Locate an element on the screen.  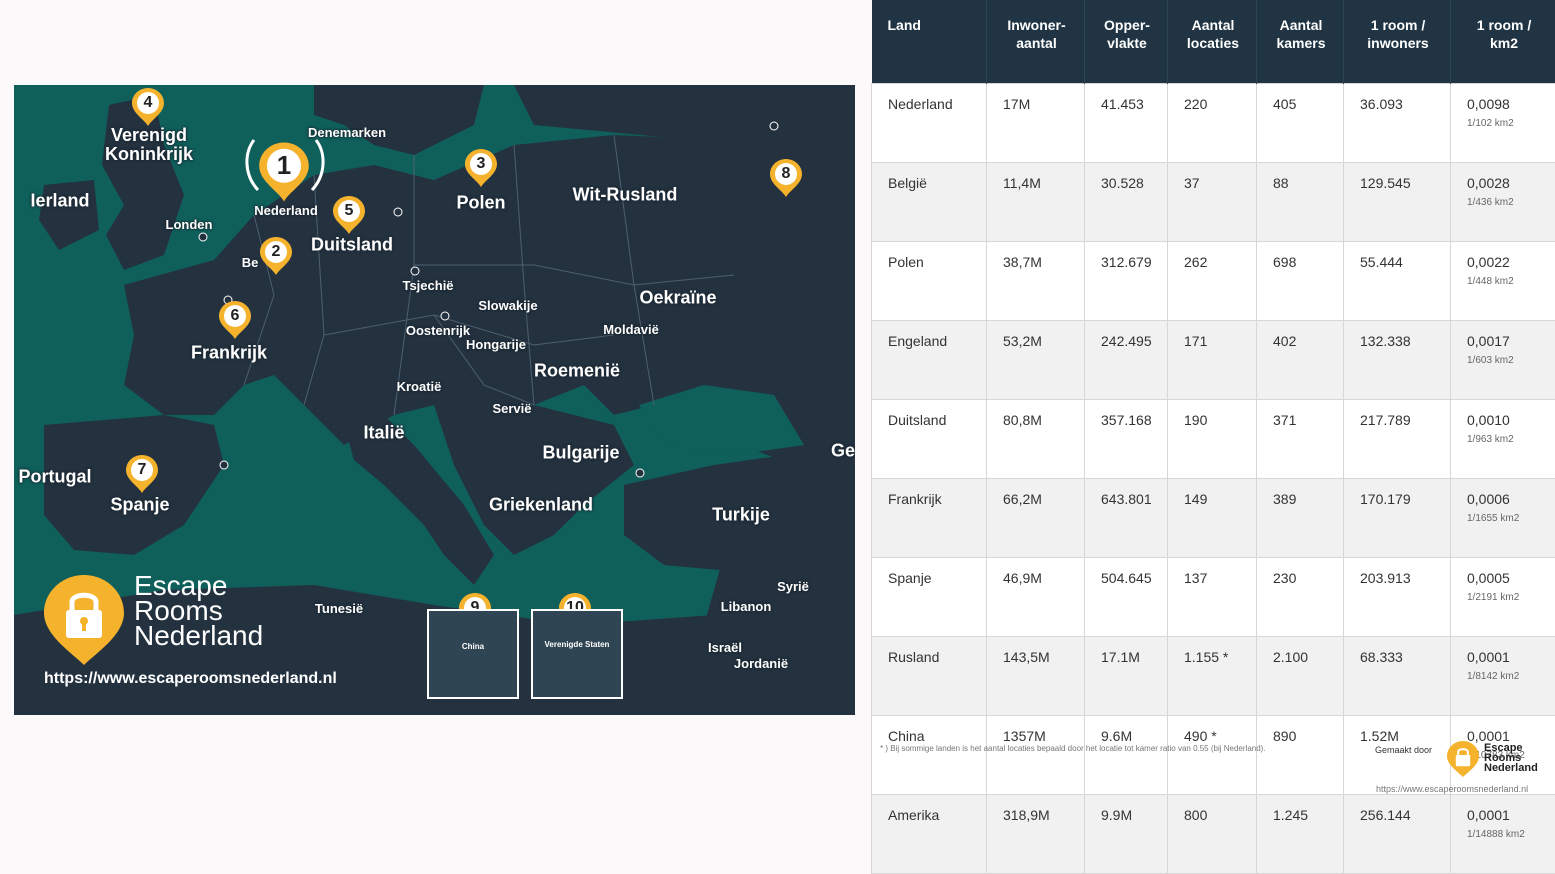
cell-value: 0,0098 is located at coordinates (1488, 104).